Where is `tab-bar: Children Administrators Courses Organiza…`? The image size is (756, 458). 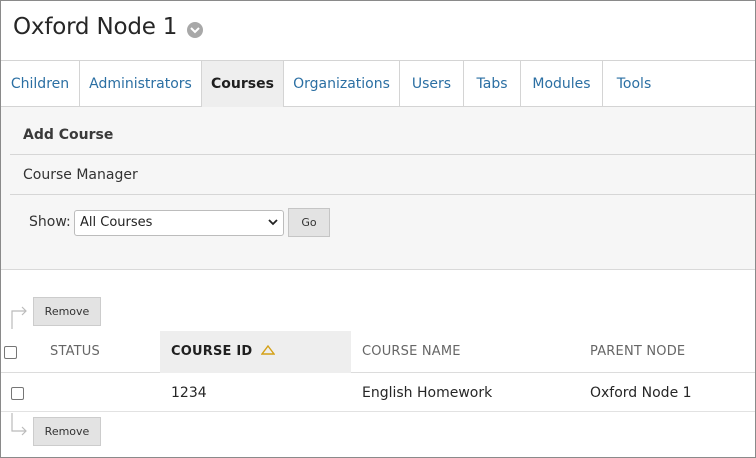 tab-bar: Children Administrators Courses Organiza… is located at coordinates (378, 83).